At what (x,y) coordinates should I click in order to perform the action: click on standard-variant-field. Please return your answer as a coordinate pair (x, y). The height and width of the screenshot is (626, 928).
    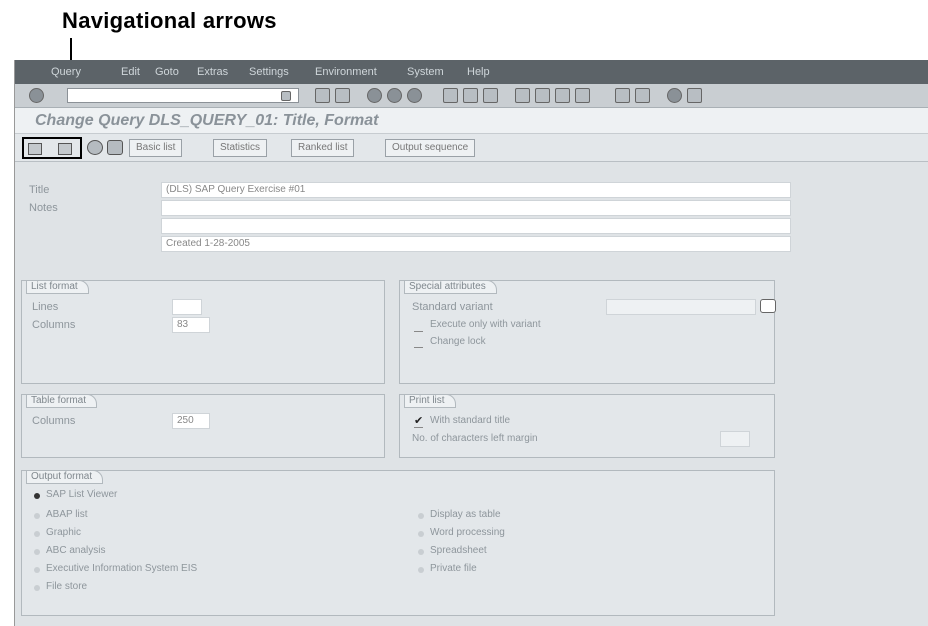
    Looking at the image, I should click on (681, 307).